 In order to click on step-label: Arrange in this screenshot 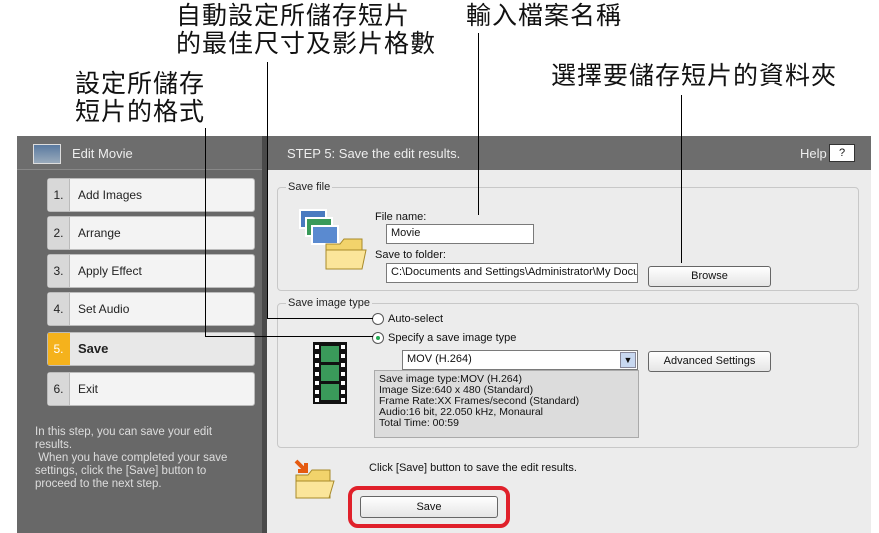, I will do `click(99, 233)`.